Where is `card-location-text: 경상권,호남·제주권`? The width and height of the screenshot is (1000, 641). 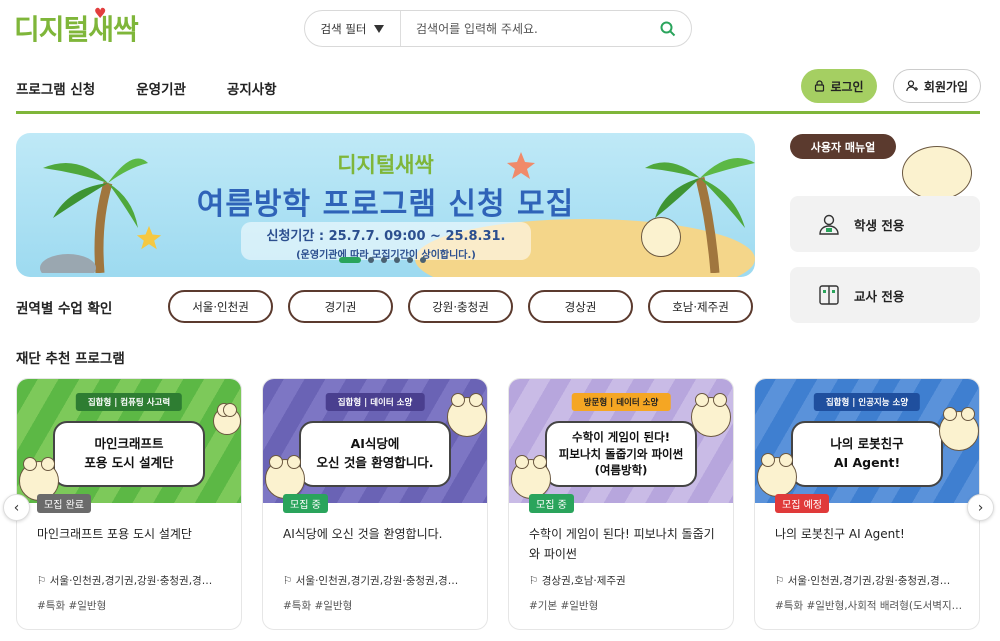
card-location-text: 경상권,호남·제주권 is located at coordinates (583, 581).